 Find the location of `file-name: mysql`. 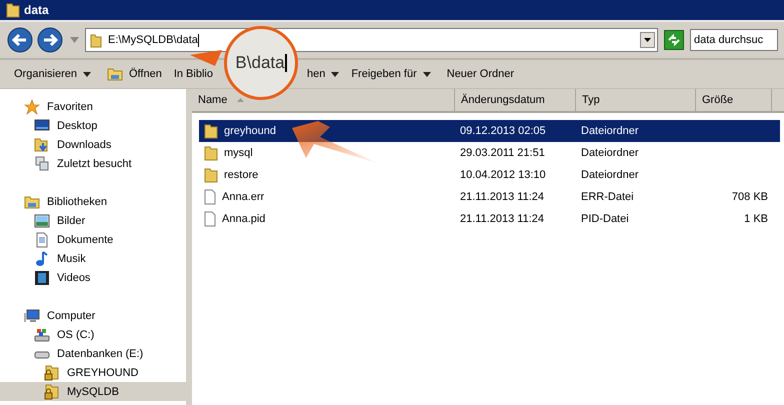

file-name: mysql is located at coordinates (238, 153).